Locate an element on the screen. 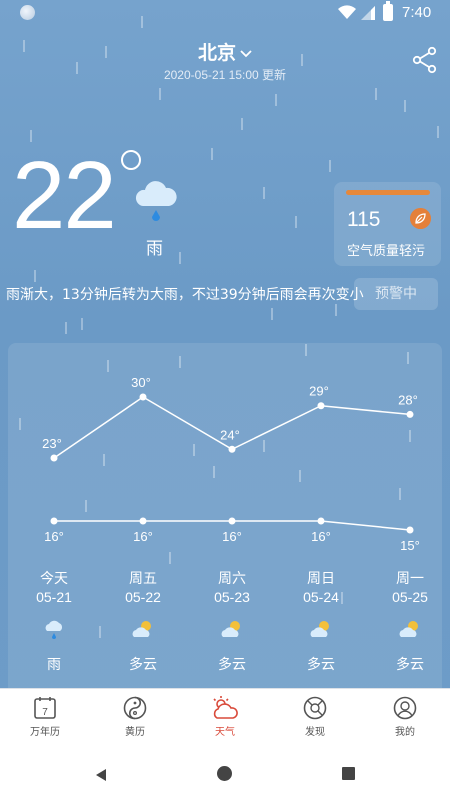 The width and height of the screenshot is (450, 800). city-selector: 北京 is located at coordinates (225, 51).